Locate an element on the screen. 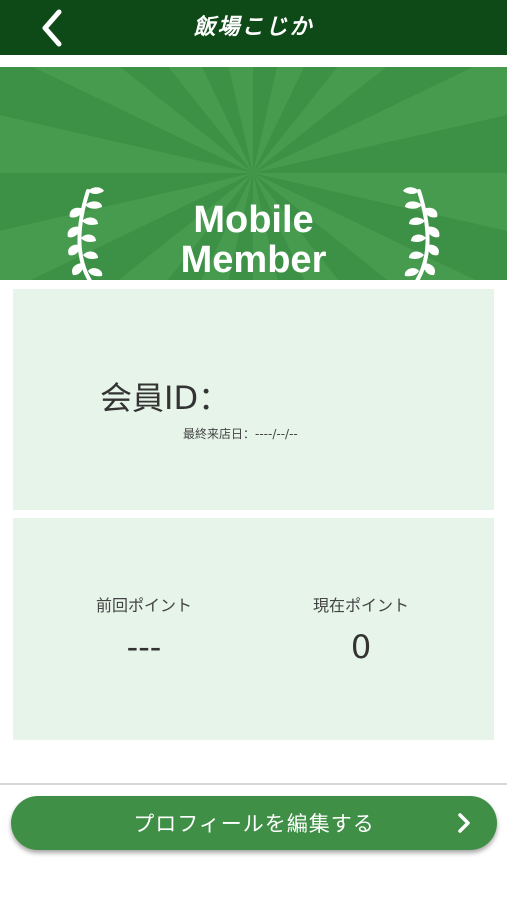 This screenshot has width=507, height=900. page-title: 飯場こじか is located at coordinates (253, 27).